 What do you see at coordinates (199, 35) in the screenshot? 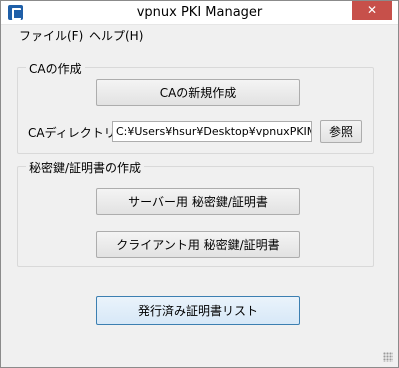
I see `menu-bar: ファイル(F) ヘルプ(H)` at bounding box center [199, 35].